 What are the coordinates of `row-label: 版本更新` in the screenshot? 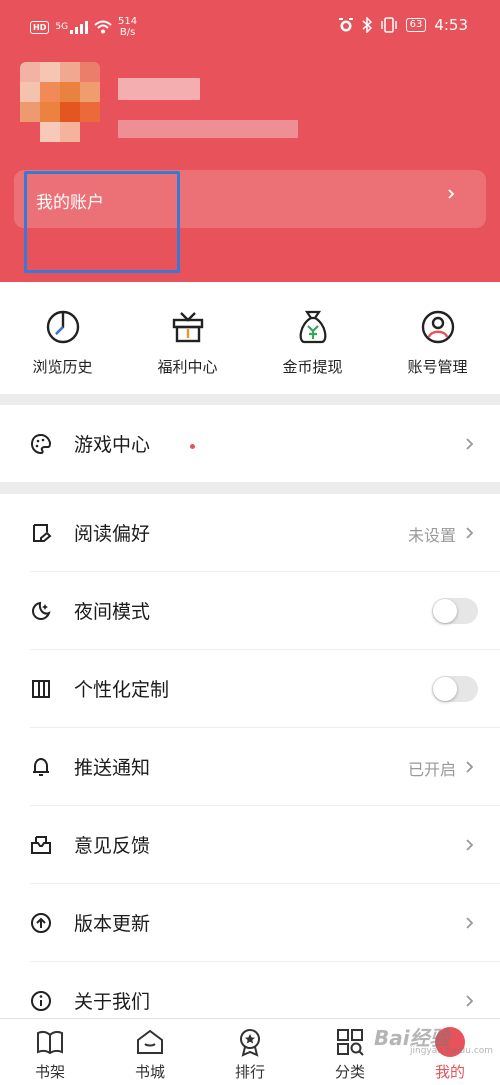 It's located at (112, 924).